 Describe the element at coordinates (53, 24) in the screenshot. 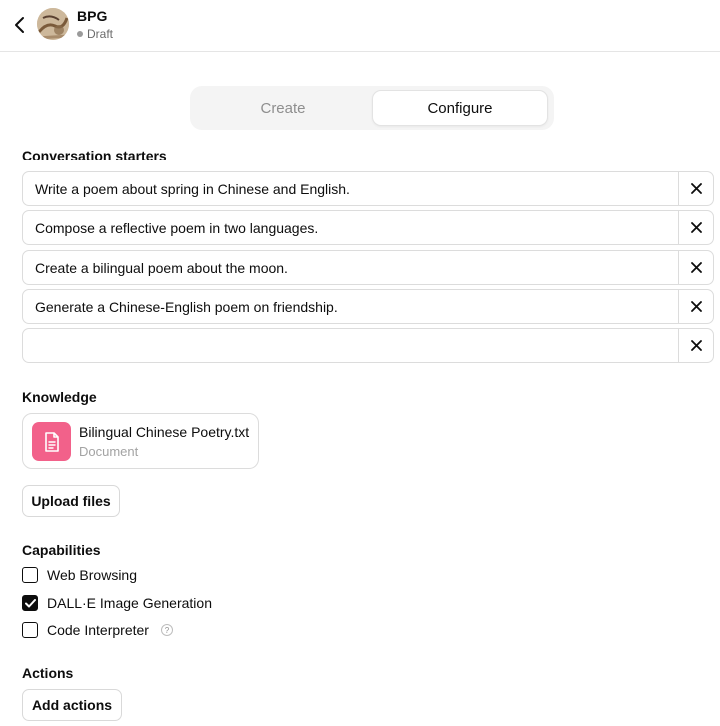

I see `gpt-avatar` at that location.